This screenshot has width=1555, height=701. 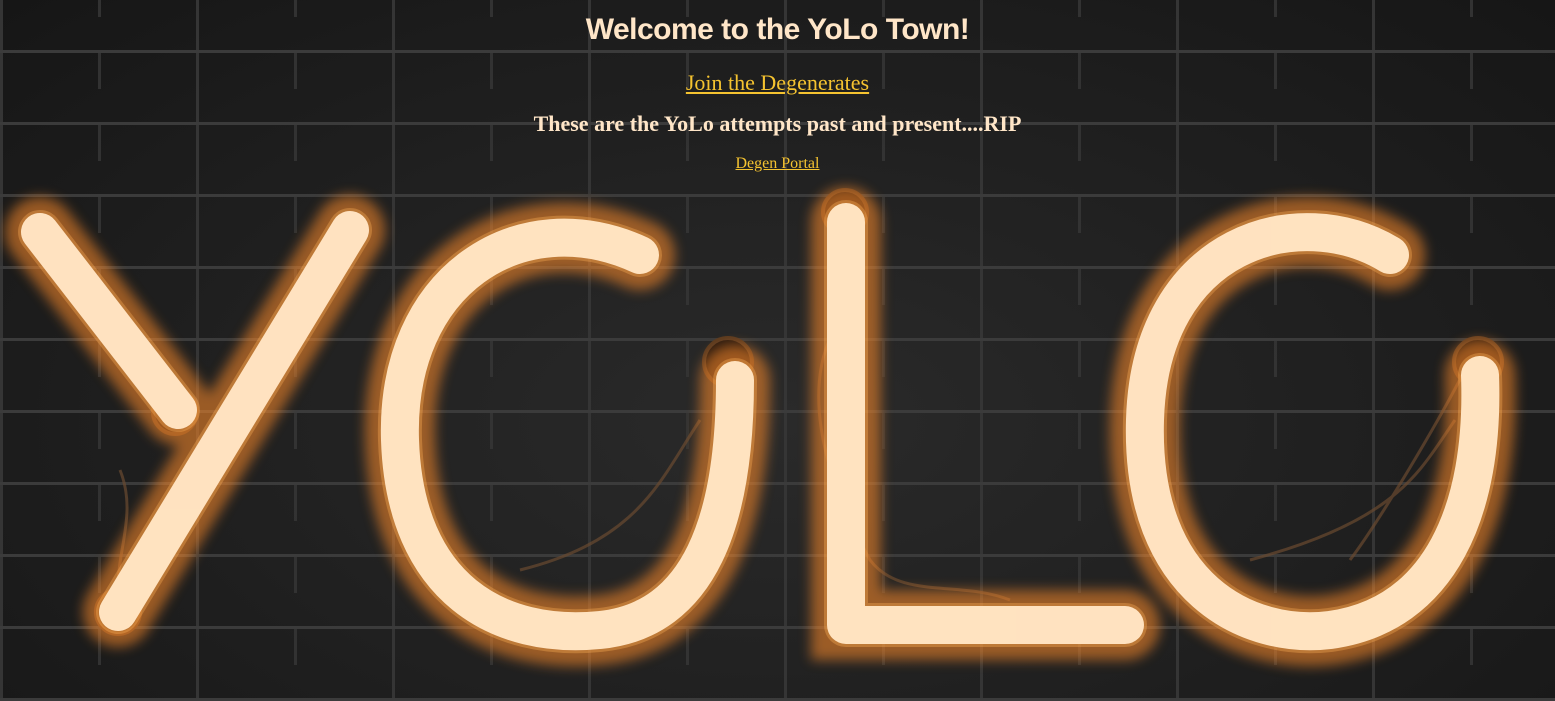 I want to click on welcome-title: Welcome to the YoLo Town!, so click(x=777, y=29).